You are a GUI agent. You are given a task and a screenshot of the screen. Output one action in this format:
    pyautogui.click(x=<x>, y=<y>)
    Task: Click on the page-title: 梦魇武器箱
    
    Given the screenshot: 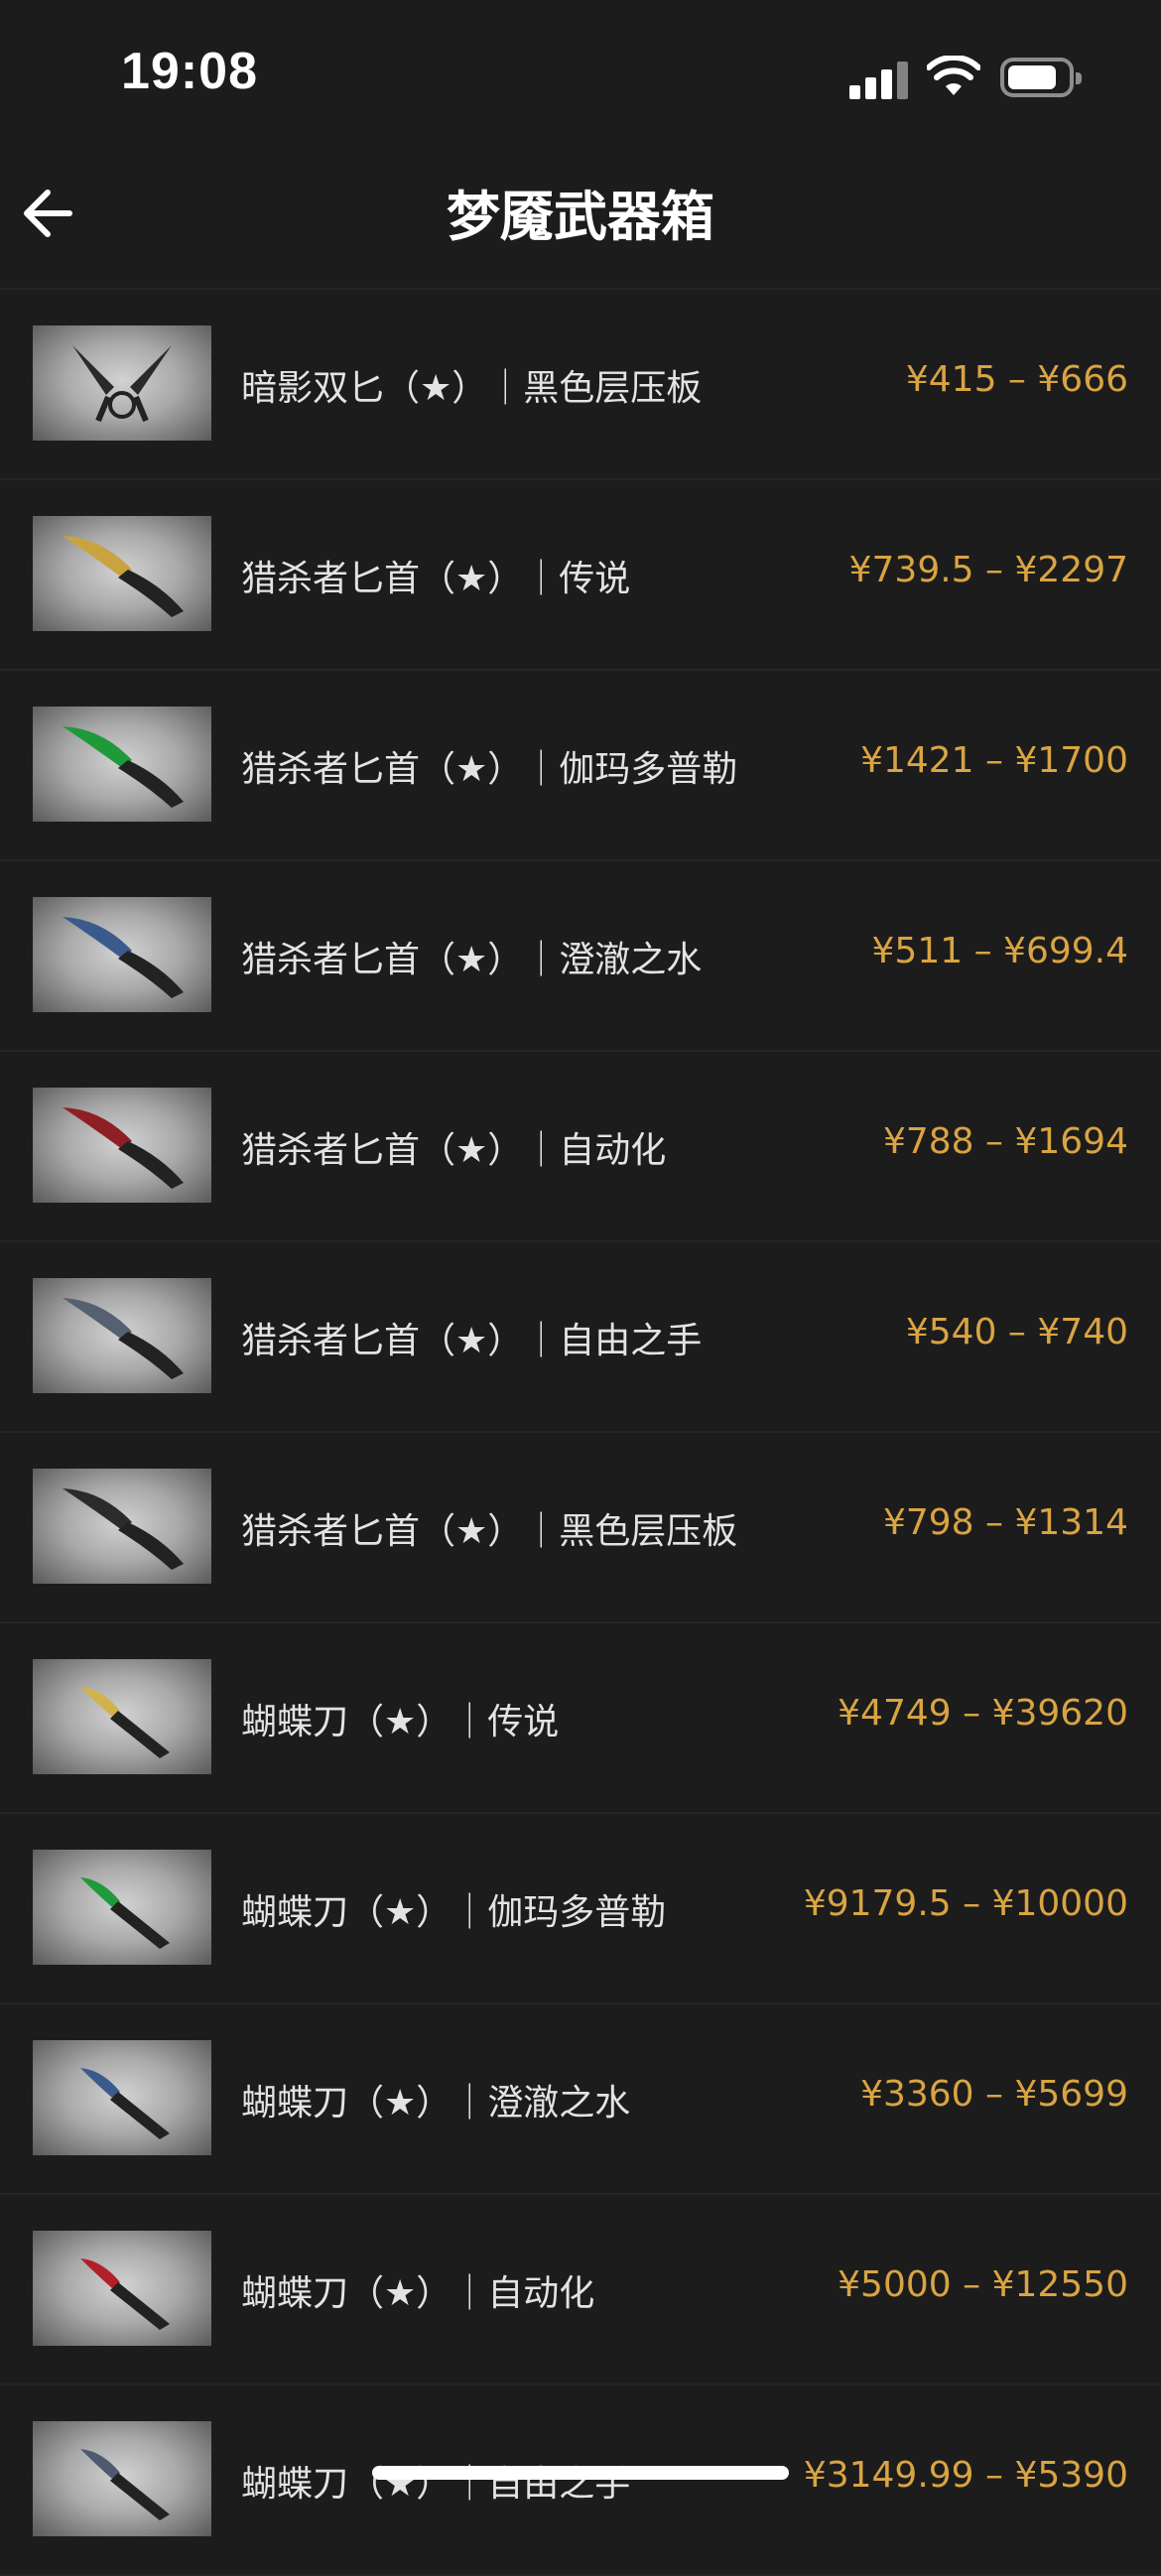 What is the action you would take?
    pyautogui.click(x=580, y=217)
    